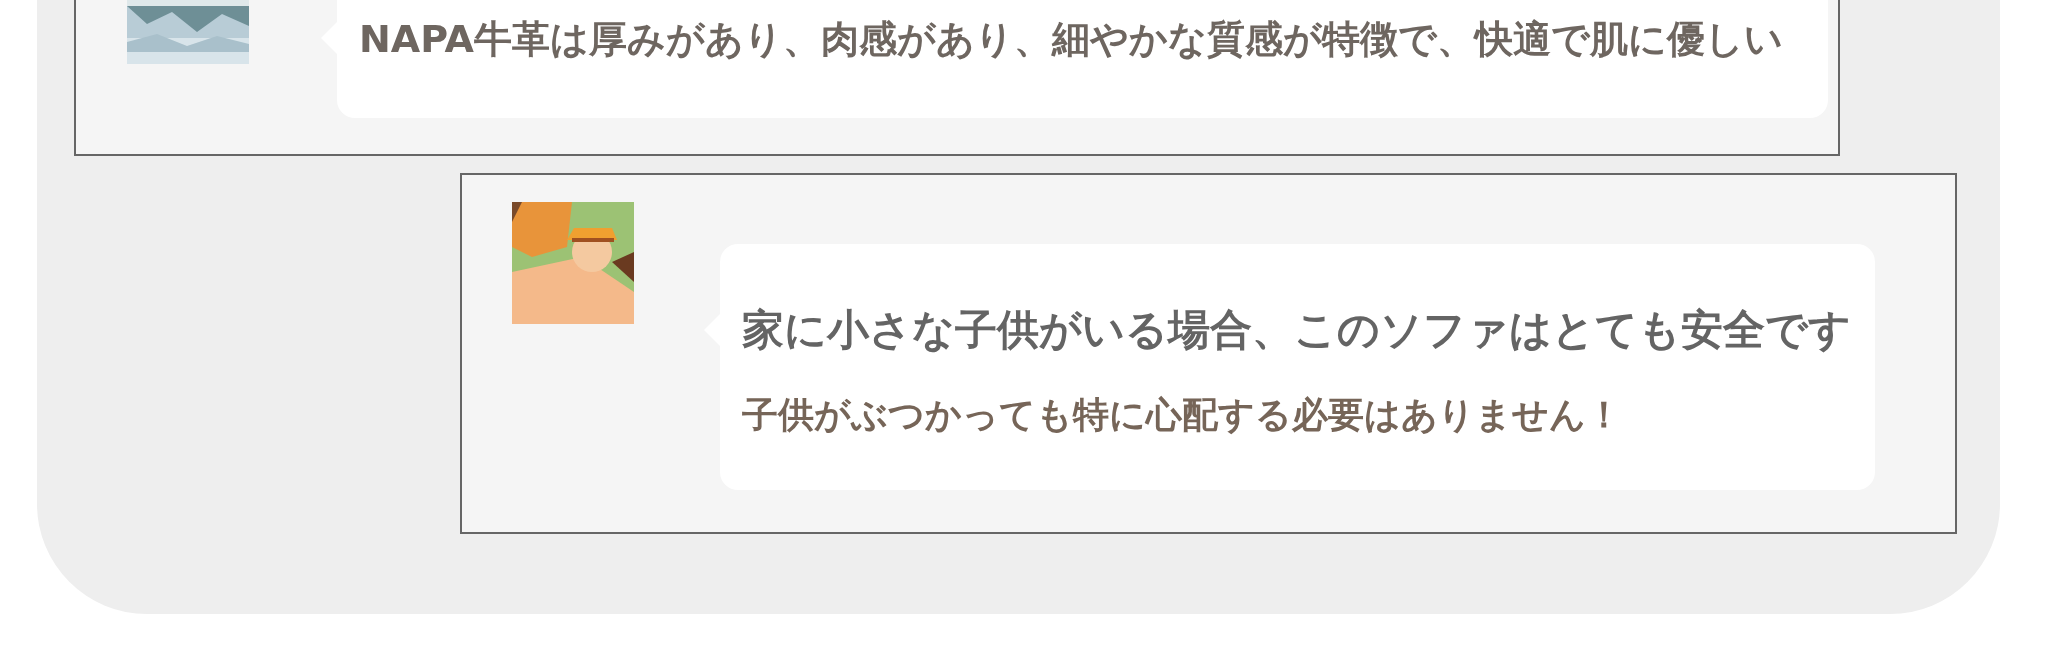  I want to click on message-text: 家に小さな子供がいる場合、このソファはとても安全です, so click(1297, 329).